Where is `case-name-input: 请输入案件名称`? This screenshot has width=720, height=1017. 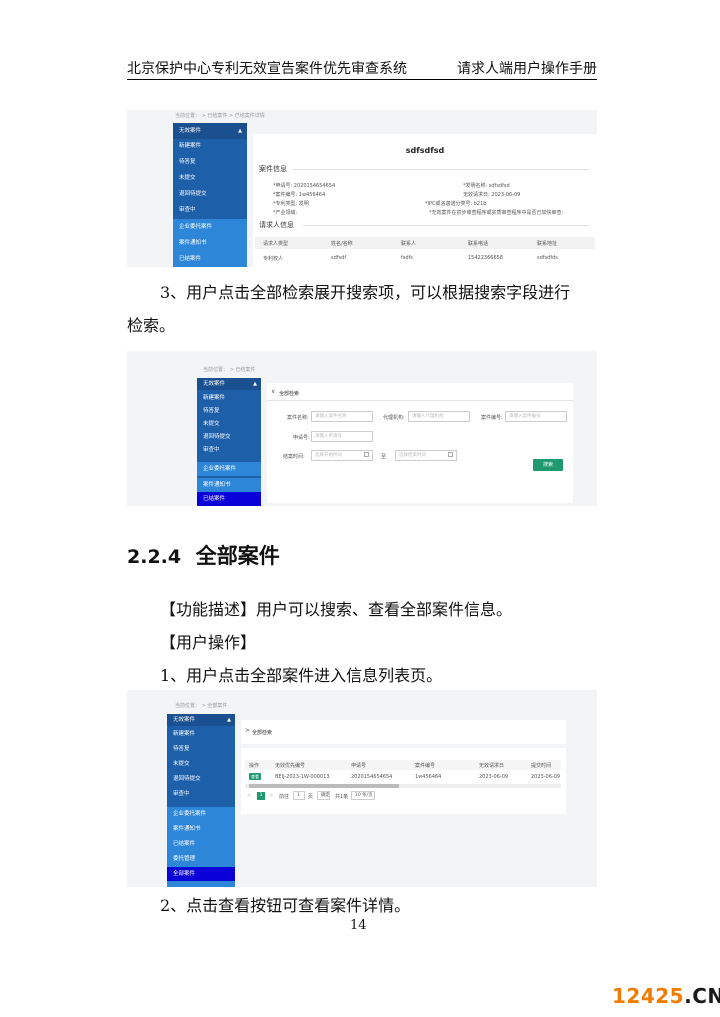
case-name-input: 请输入案件名称 is located at coordinates (342, 416).